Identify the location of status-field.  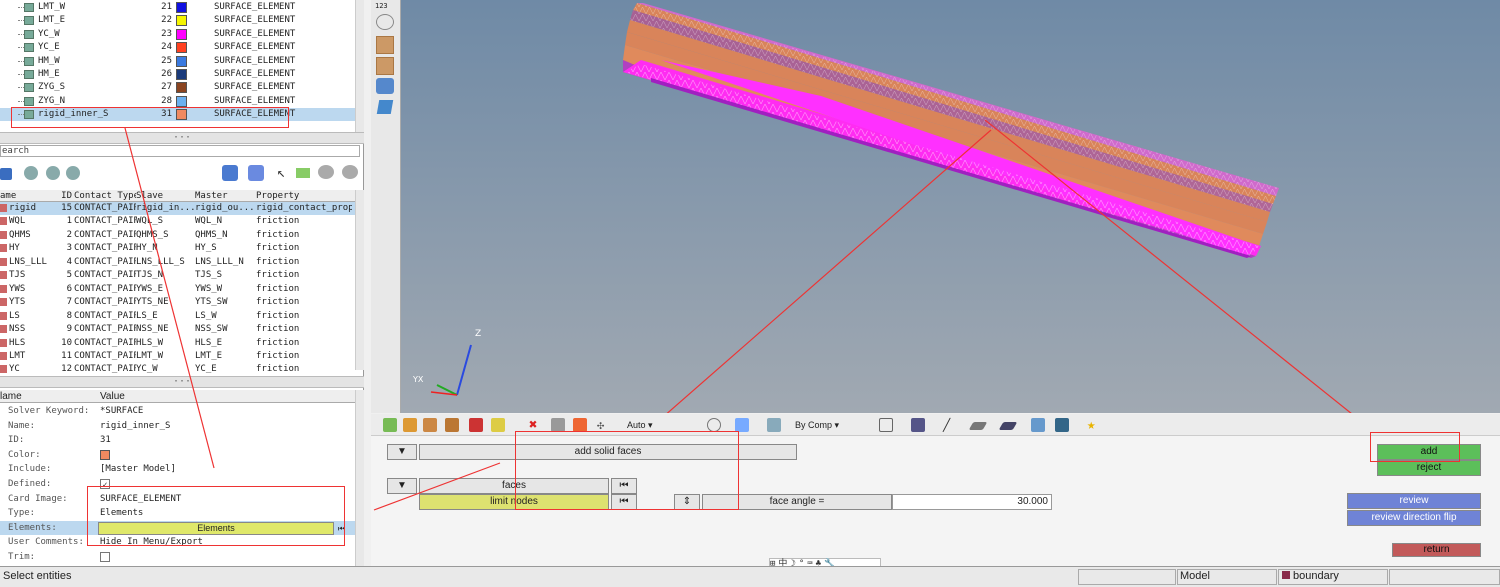
(1127, 577).